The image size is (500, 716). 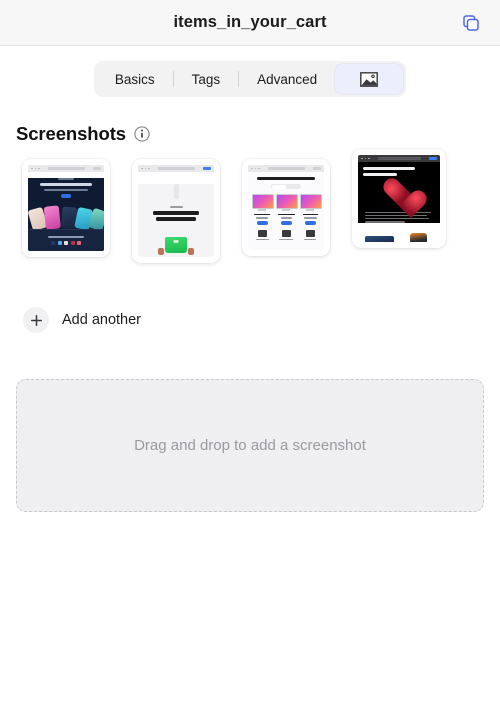 I want to click on page-title: items_in_your_cart, so click(x=250, y=22).